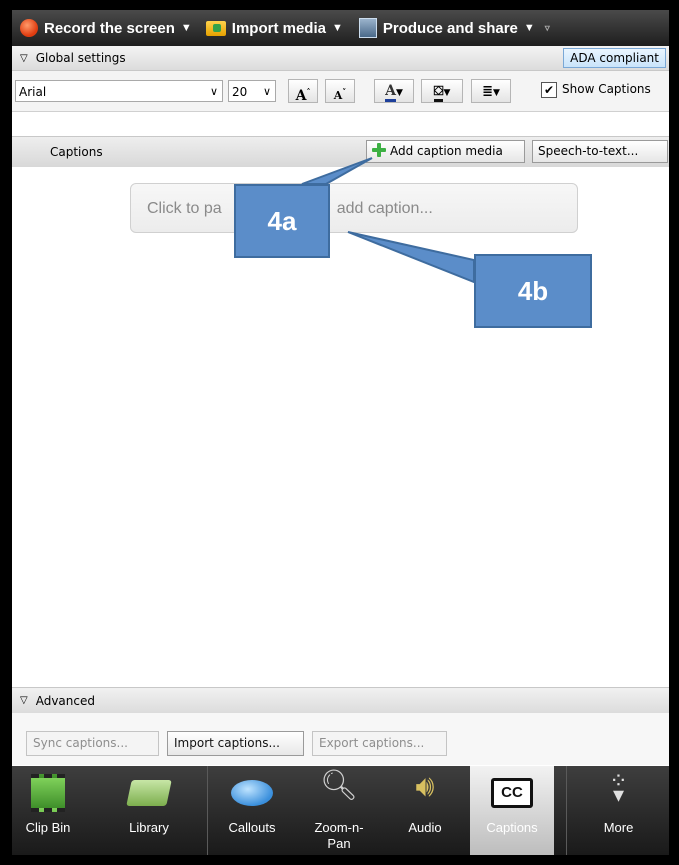  What do you see at coordinates (512, 810) in the screenshot?
I see `tab-captions: CC Captions` at bounding box center [512, 810].